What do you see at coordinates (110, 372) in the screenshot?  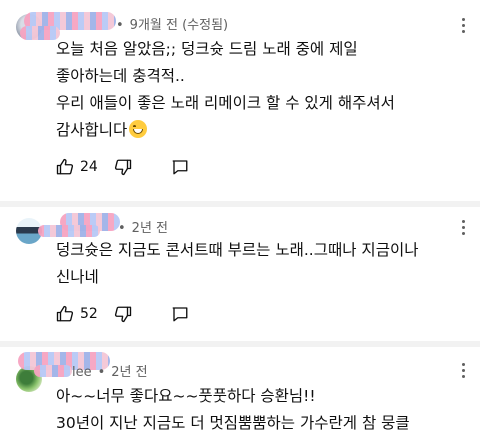 I see `comment-meta: lee • 2년 전` at bounding box center [110, 372].